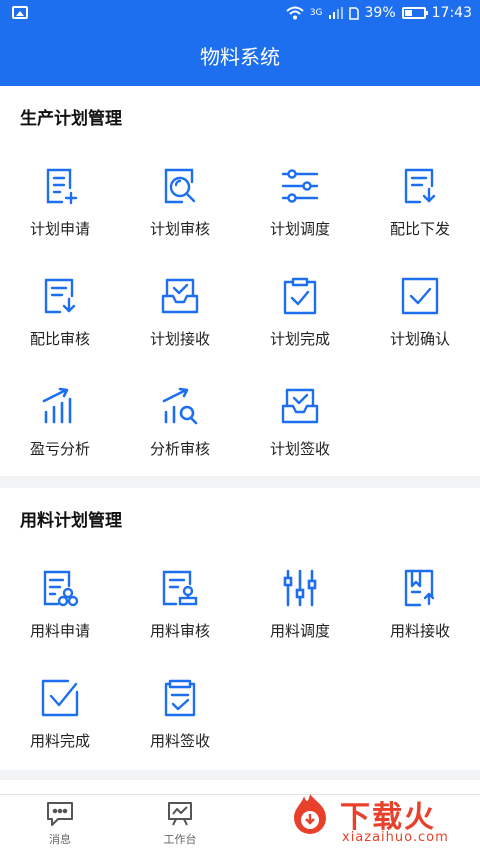 The image size is (480, 853). I want to click on ratio-review-button: 配比审核, so click(60, 326).